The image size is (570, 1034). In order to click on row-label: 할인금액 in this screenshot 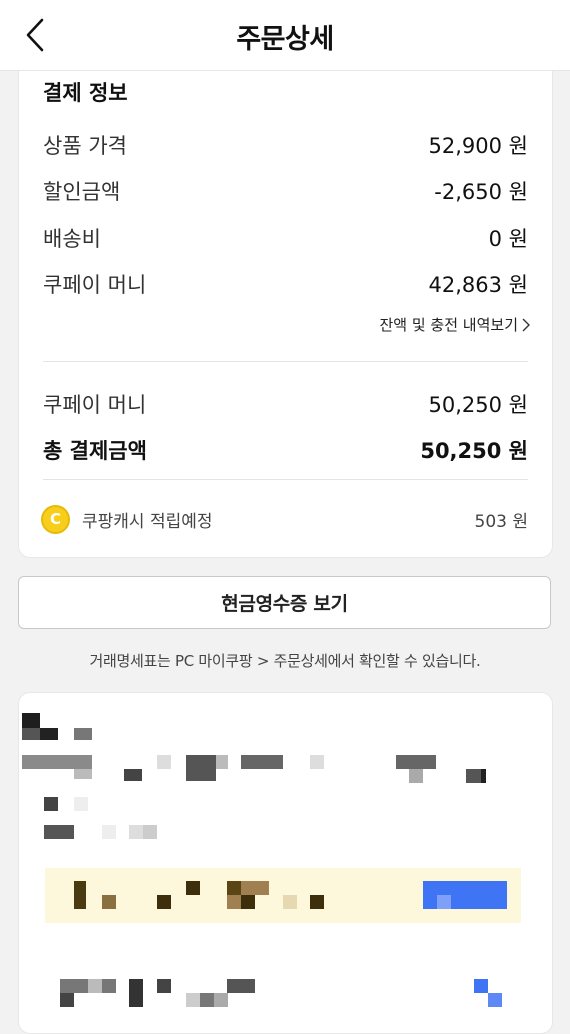, I will do `click(82, 192)`.